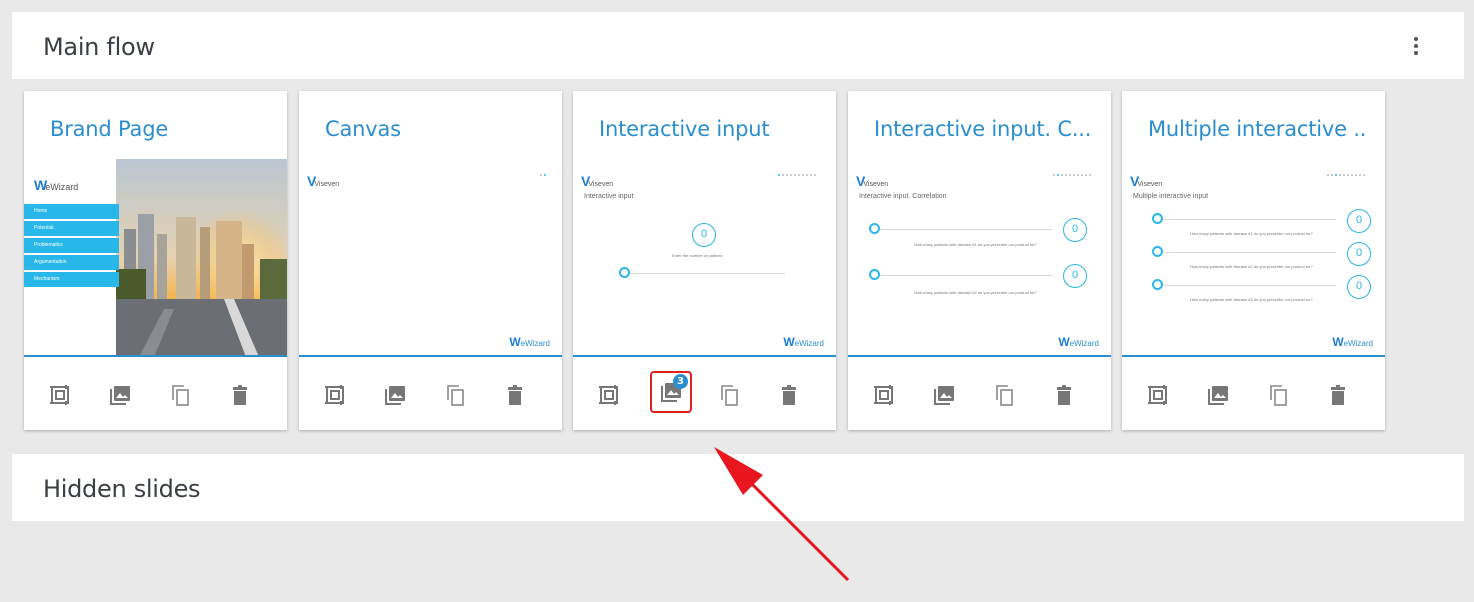 This screenshot has height=602, width=1474. Describe the element at coordinates (738, 487) in the screenshot. I see `hidden-slides-header: Hidden slides` at that location.